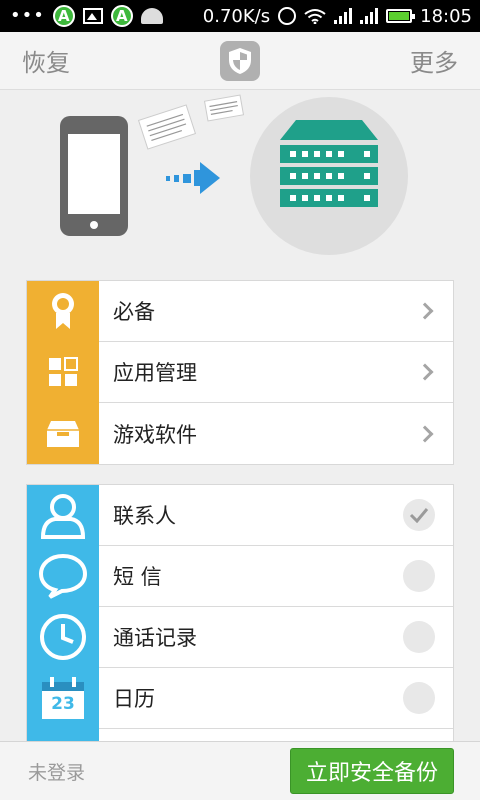  I want to click on list-item-essentials: 必备, so click(240, 311).